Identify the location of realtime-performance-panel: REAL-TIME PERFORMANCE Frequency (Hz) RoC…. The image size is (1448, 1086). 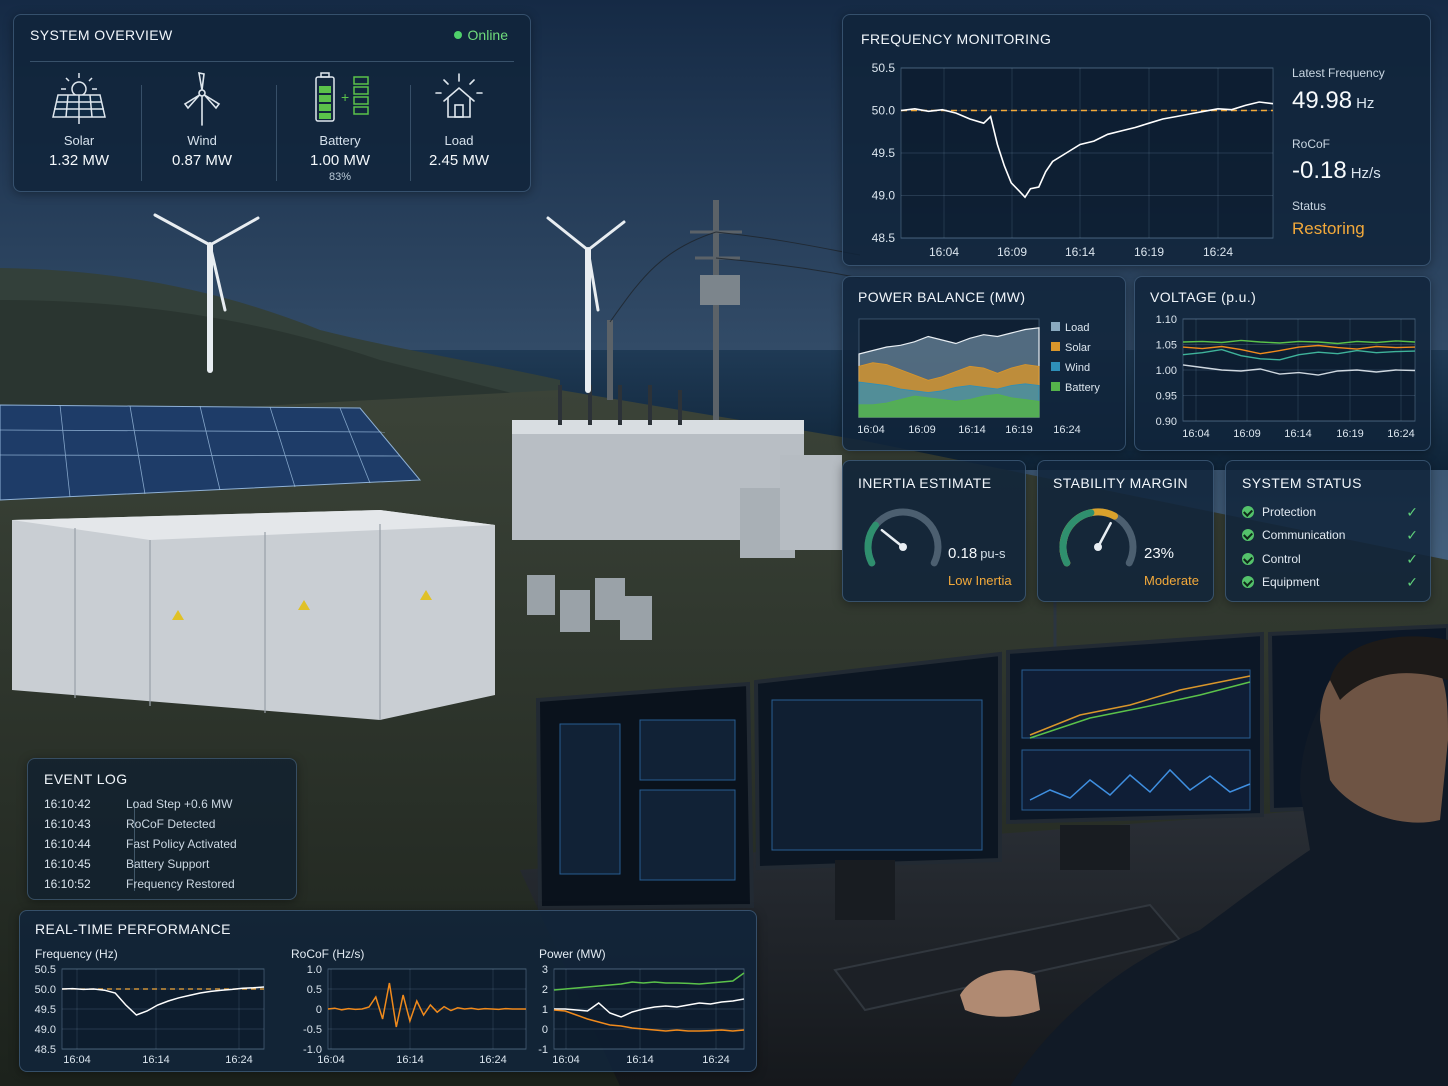
(388, 991).